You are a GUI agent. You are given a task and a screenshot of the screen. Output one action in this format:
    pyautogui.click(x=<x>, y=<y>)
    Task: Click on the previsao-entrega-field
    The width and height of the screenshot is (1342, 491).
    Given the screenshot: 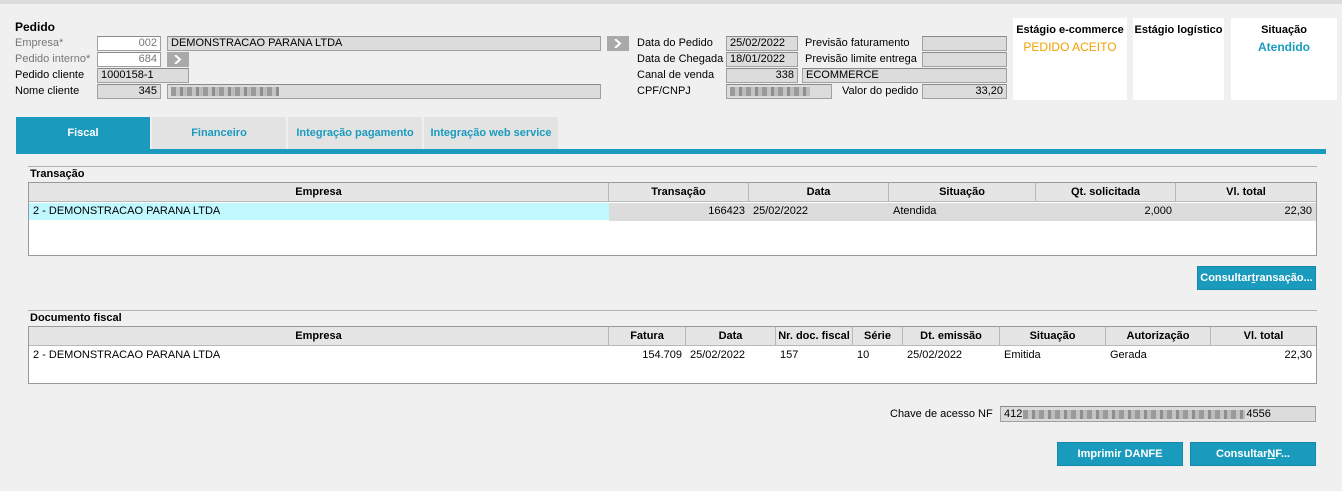 What is the action you would take?
    pyautogui.click(x=964, y=59)
    